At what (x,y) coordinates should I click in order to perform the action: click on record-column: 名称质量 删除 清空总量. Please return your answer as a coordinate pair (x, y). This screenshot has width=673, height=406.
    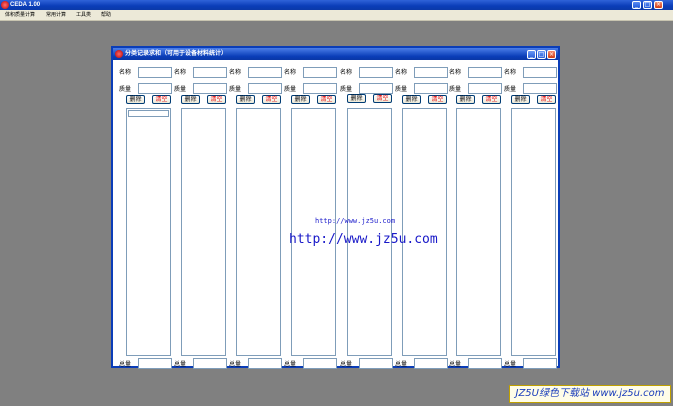
    Looking at the image, I should click on (366, 214).